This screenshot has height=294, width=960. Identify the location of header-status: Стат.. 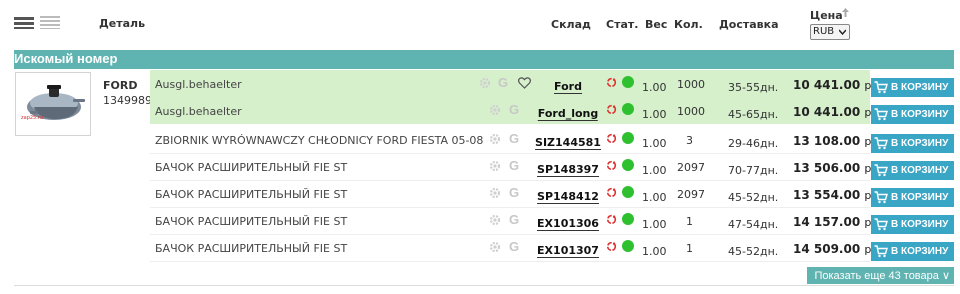
(622, 24).